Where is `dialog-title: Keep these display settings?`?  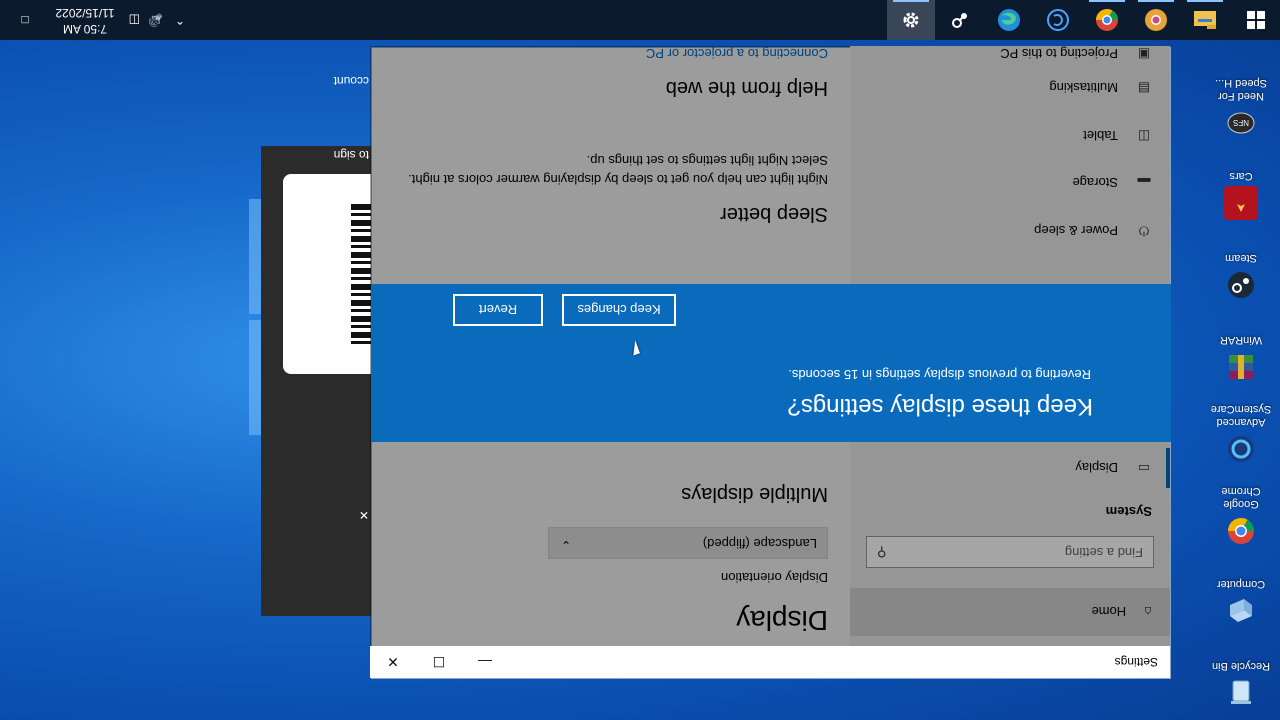
dialog-title: Keep these display settings? is located at coordinates (940, 406).